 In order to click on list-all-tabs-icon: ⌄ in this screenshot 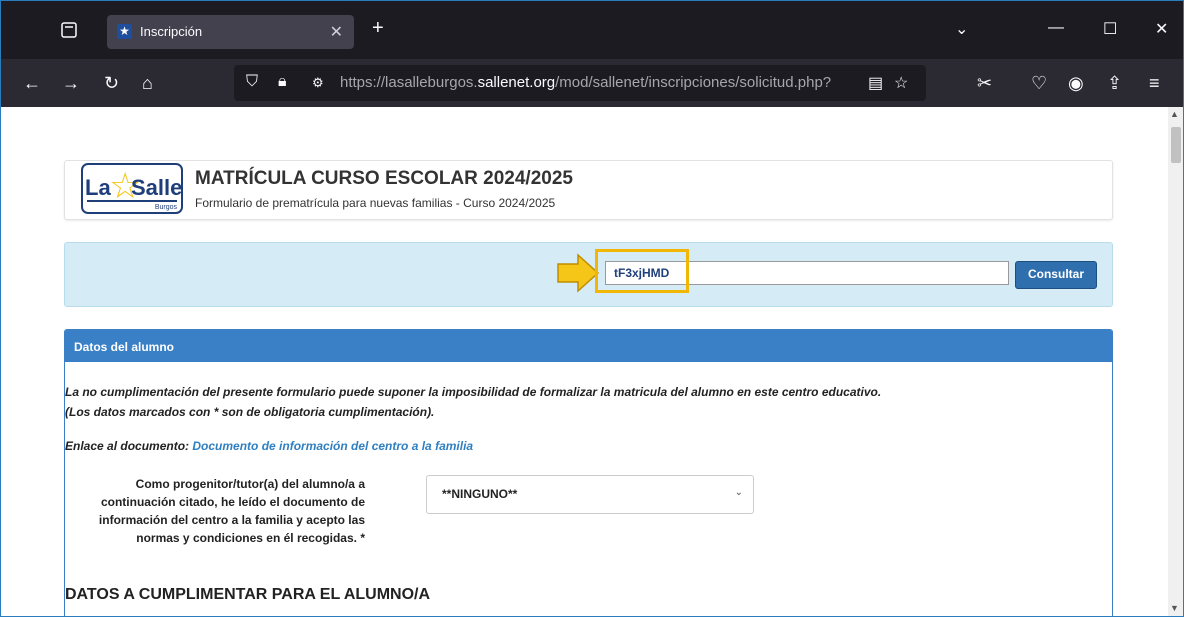, I will do `click(961, 29)`.